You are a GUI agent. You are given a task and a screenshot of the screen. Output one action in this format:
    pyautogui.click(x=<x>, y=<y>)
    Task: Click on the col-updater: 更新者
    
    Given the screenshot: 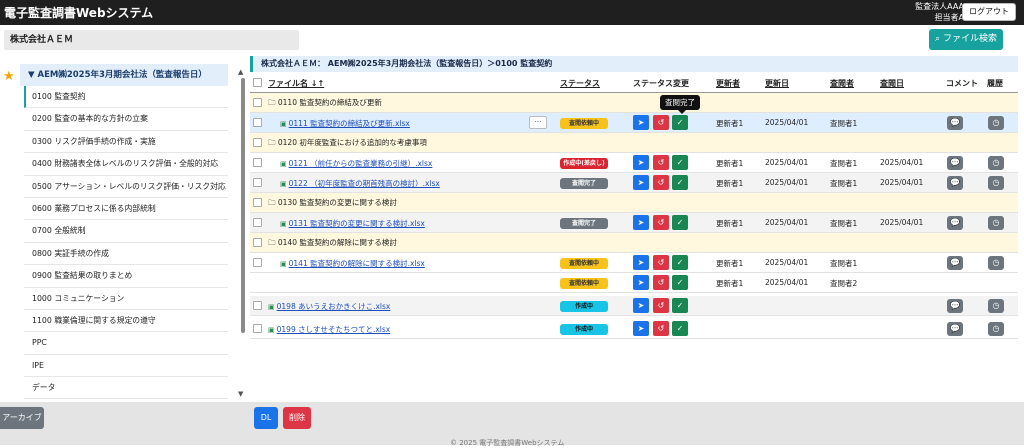 What is the action you would take?
    pyautogui.click(x=728, y=83)
    